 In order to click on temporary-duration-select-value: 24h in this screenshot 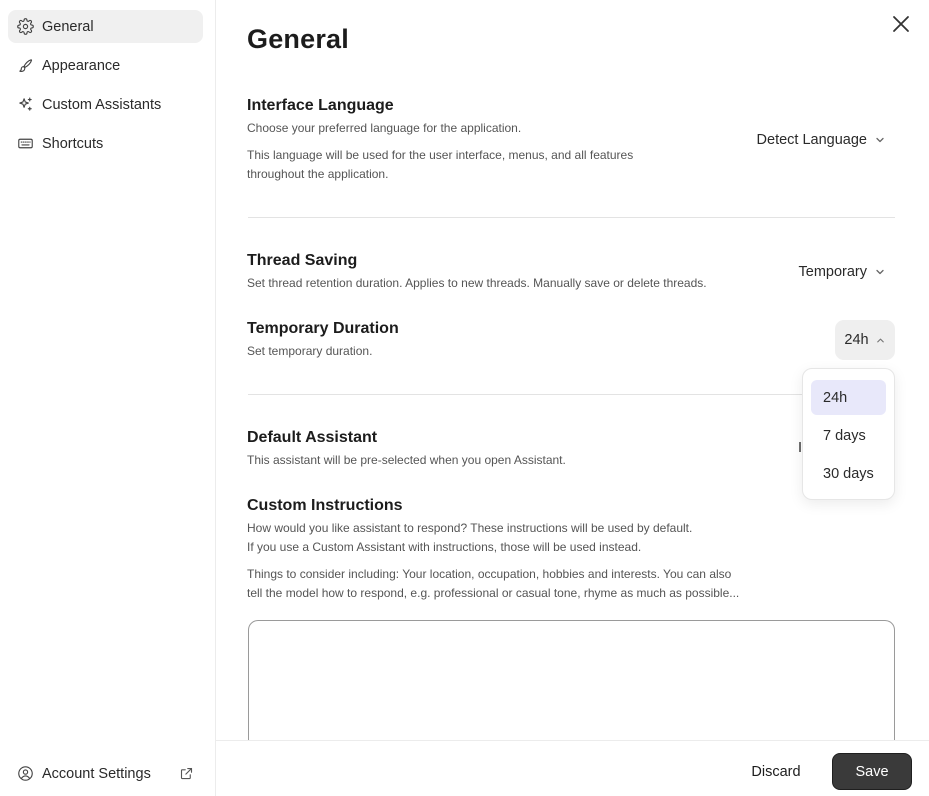, I will do `click(856, 340)`.